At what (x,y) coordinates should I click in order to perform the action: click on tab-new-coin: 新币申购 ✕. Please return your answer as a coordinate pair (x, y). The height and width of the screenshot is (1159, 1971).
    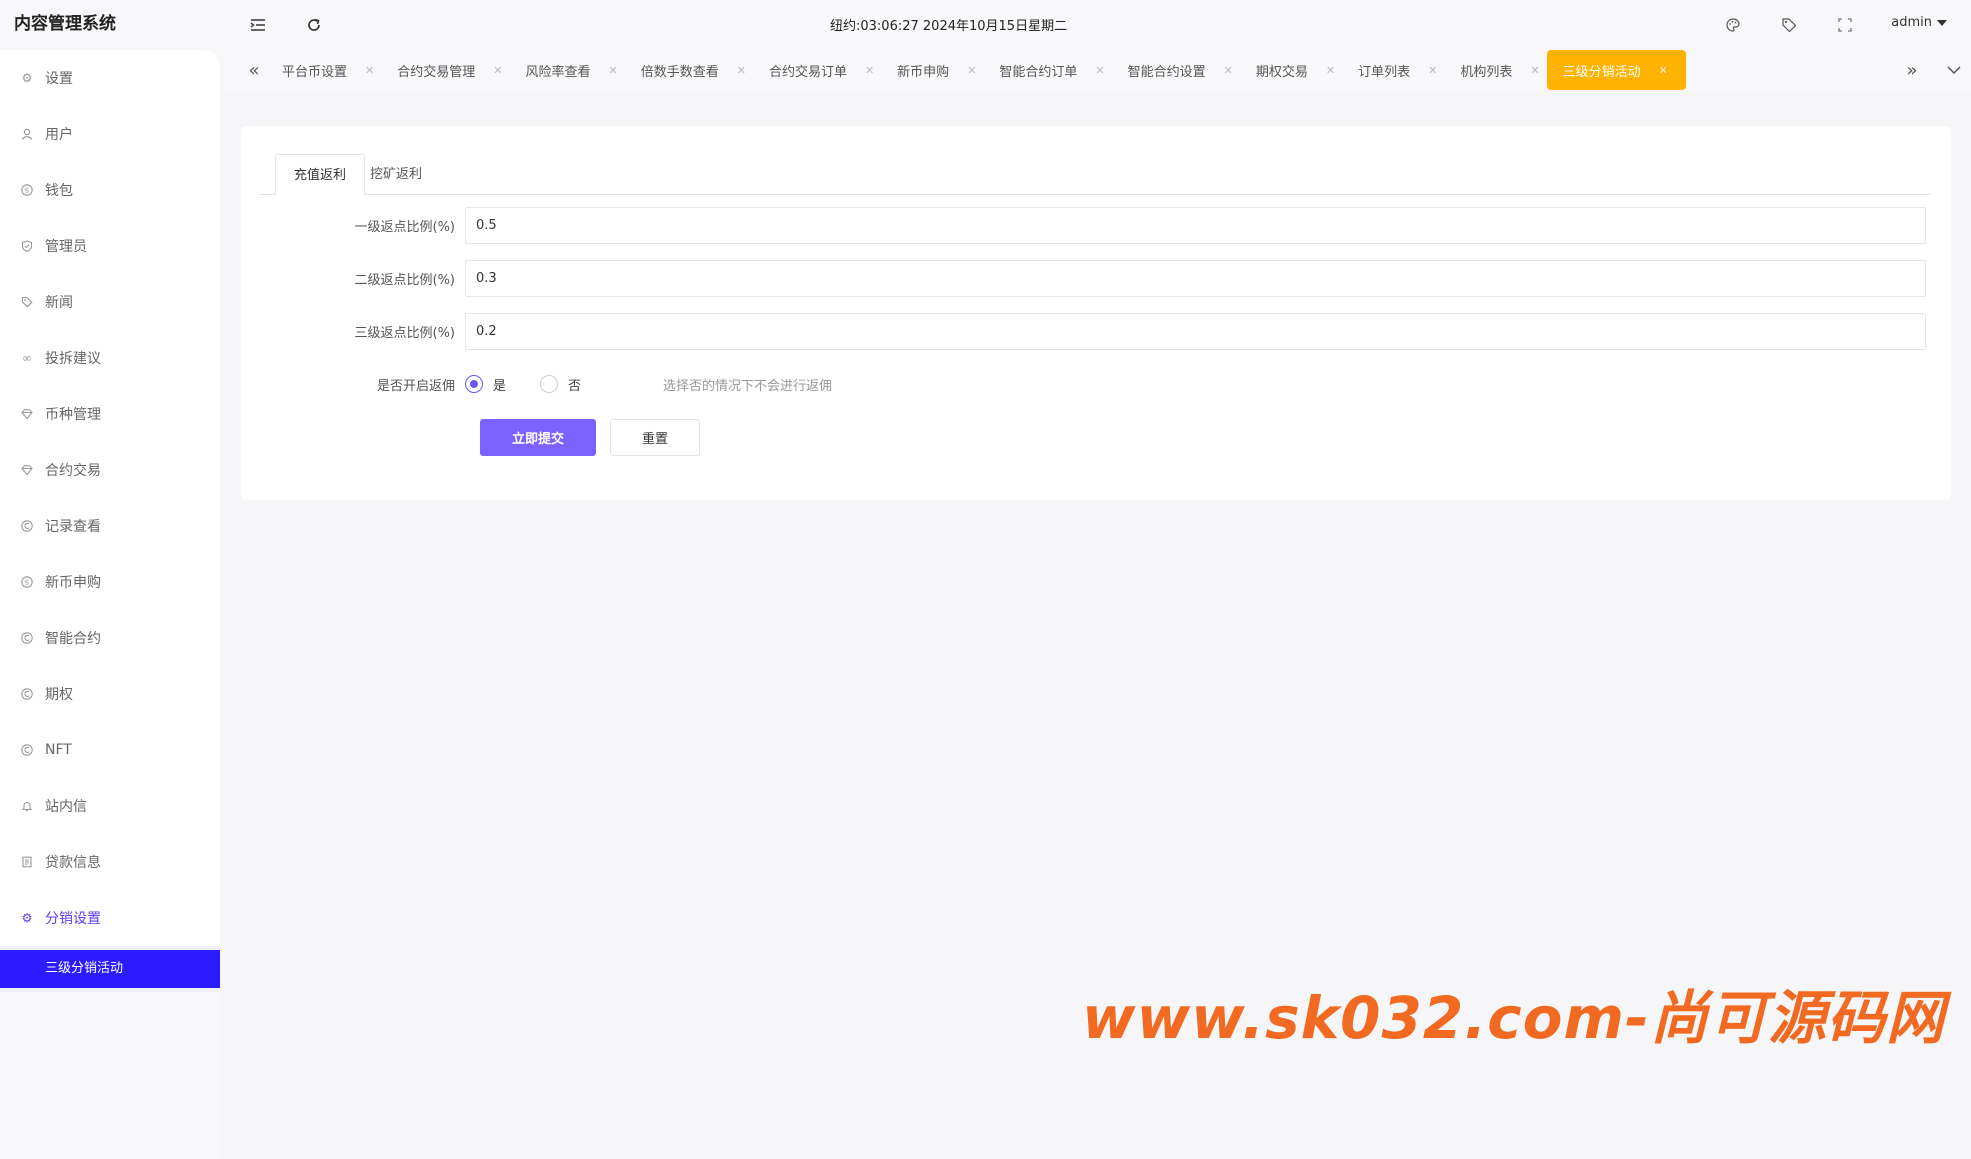
    Looking at the image, I should click on (932, 70).